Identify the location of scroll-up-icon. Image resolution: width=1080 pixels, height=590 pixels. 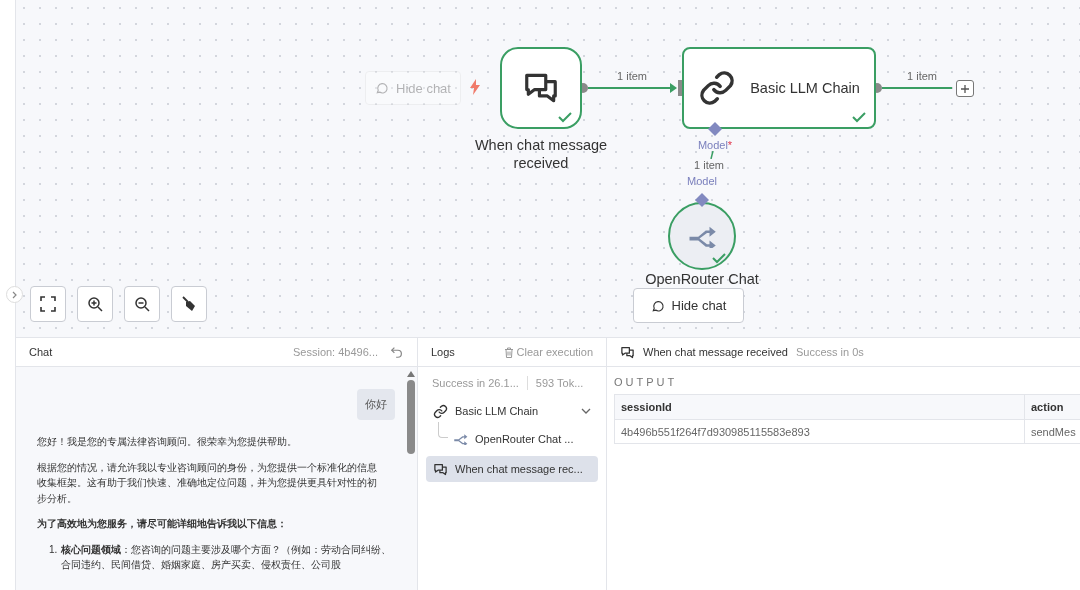
(411, 374).